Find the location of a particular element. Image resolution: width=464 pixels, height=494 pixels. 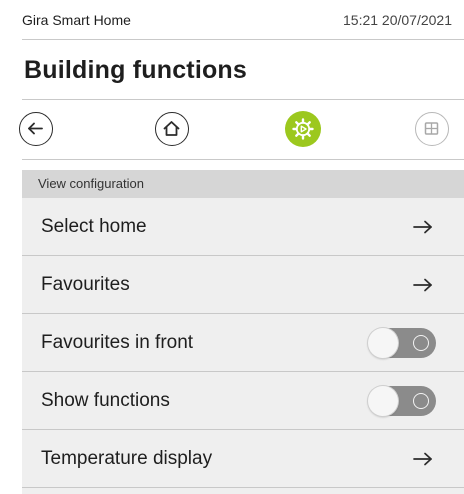

clock: 15:21 20/07/2021 is located at coordinates (397, 20).